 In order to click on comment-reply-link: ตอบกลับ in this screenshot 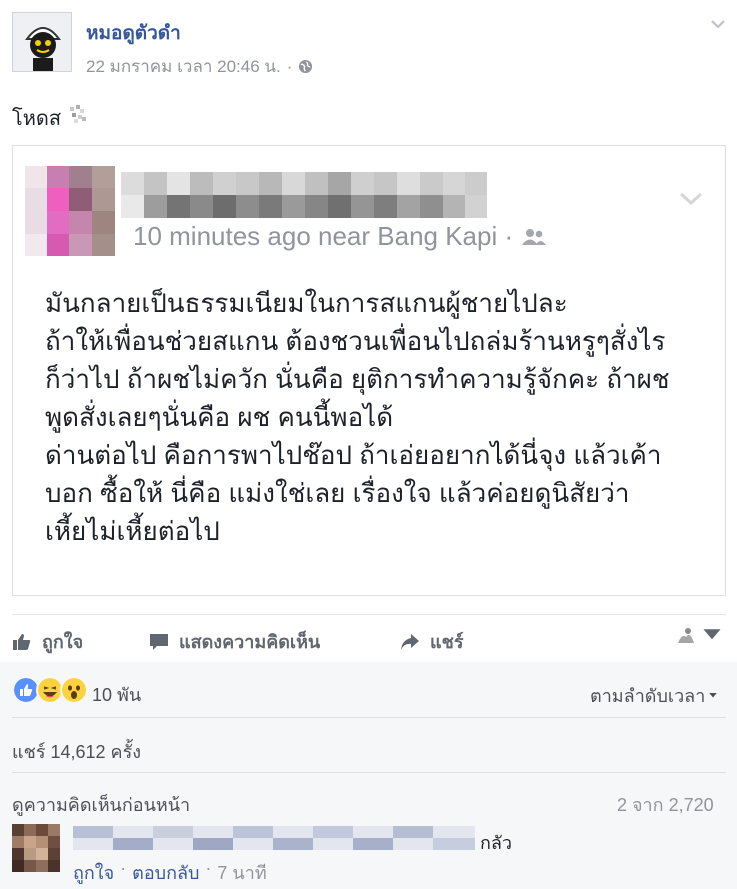, I will do `click(165, 872)`.